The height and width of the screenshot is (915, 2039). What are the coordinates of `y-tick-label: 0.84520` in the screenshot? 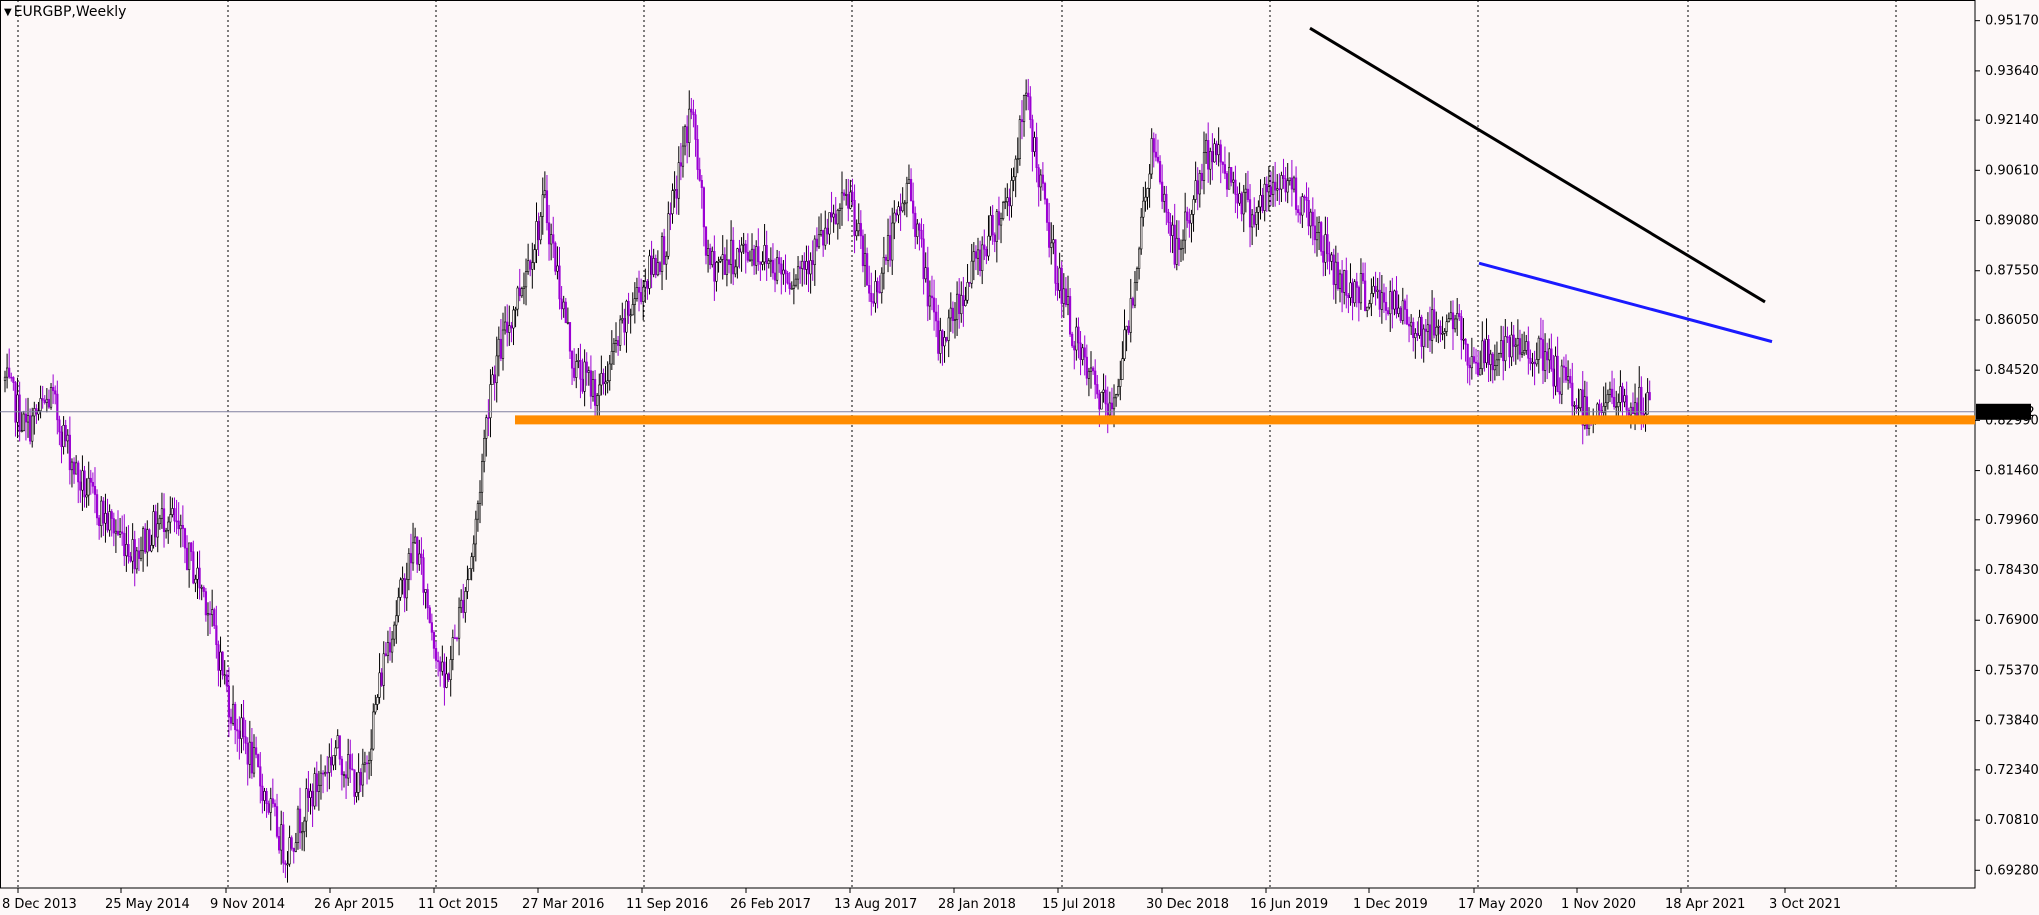 It's located at (2012, 370).